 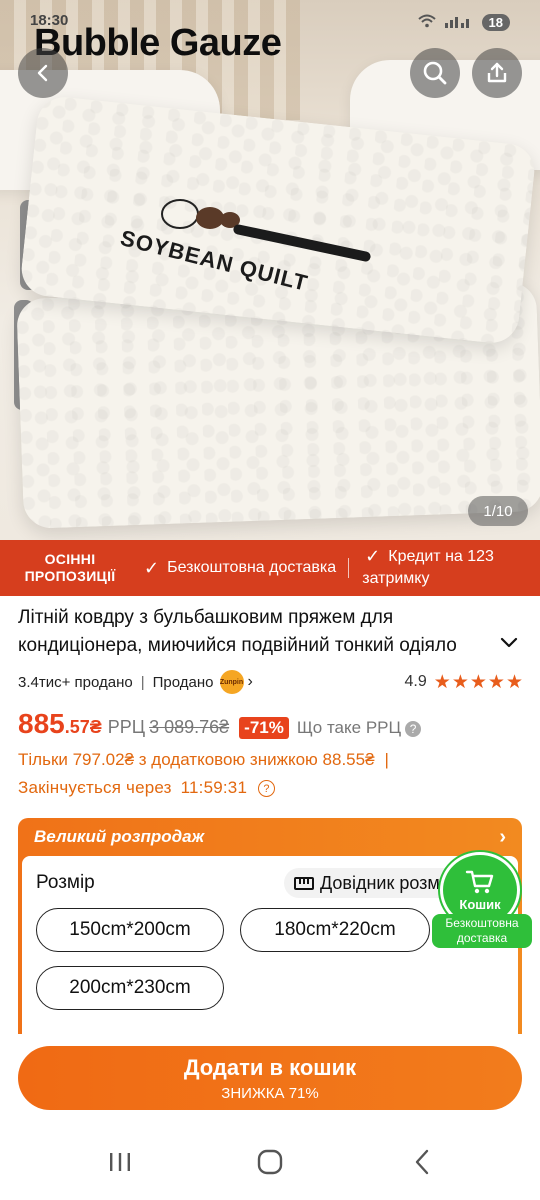 I want to click on signal-icon, so click(x=459, y=22).